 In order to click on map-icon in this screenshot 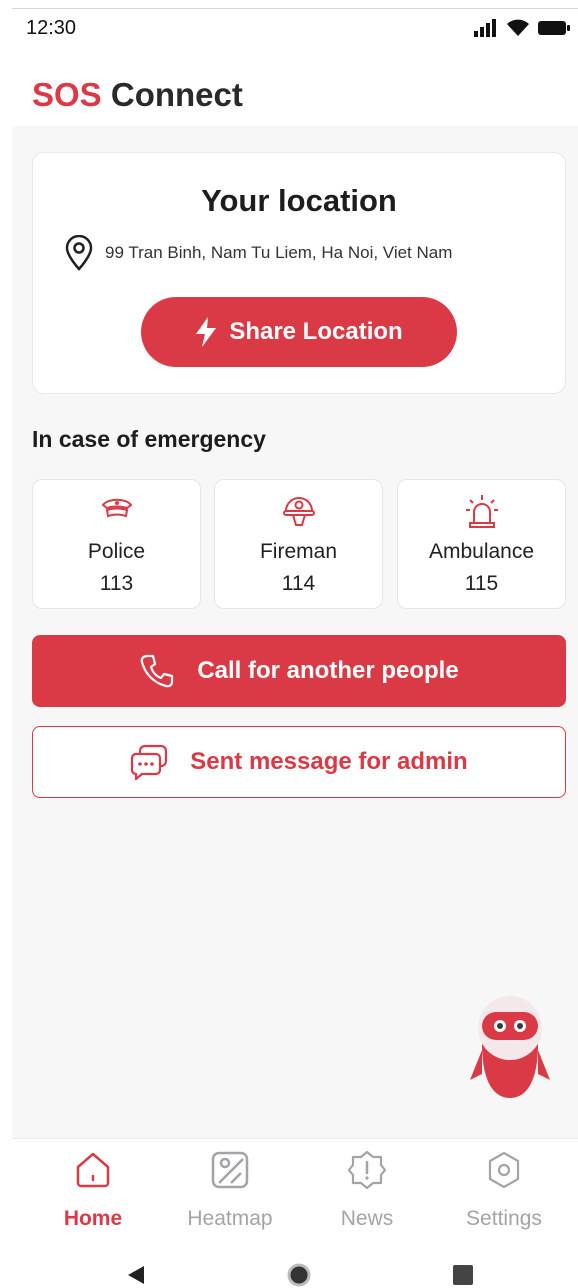, I will do `click(230, 1170)`.